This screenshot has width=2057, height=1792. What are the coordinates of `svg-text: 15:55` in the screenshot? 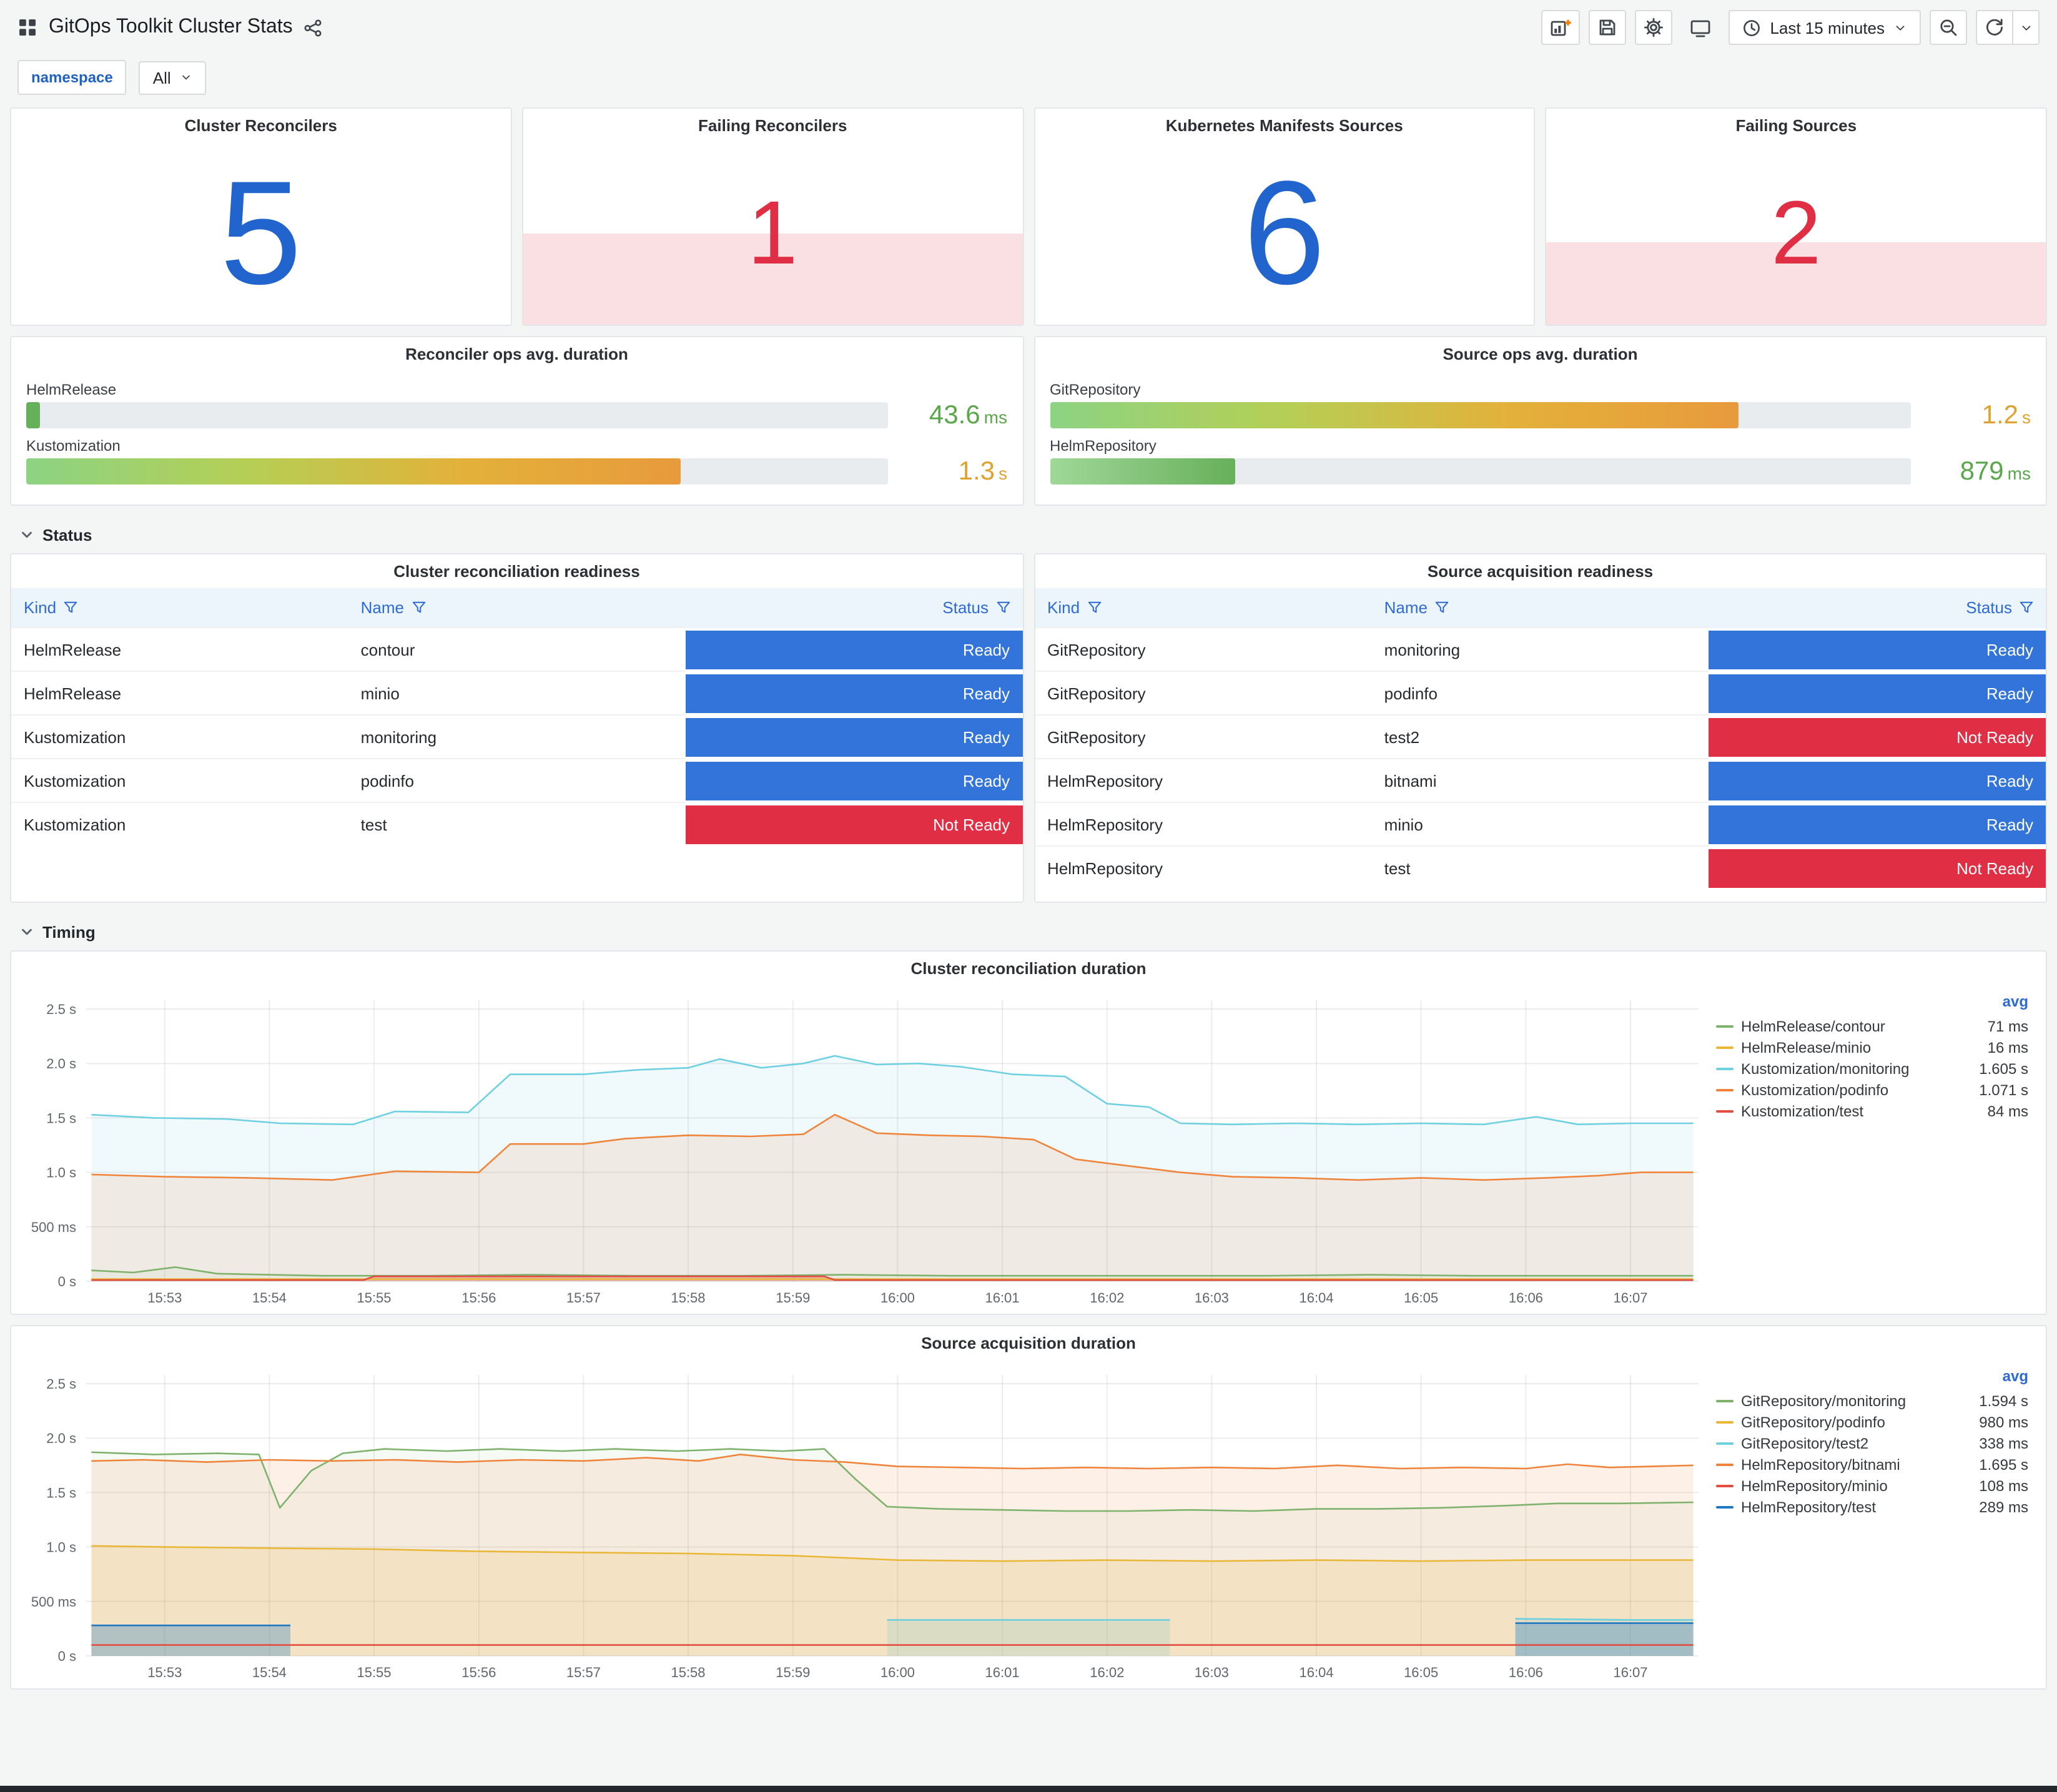 It's located at (374, 1672).